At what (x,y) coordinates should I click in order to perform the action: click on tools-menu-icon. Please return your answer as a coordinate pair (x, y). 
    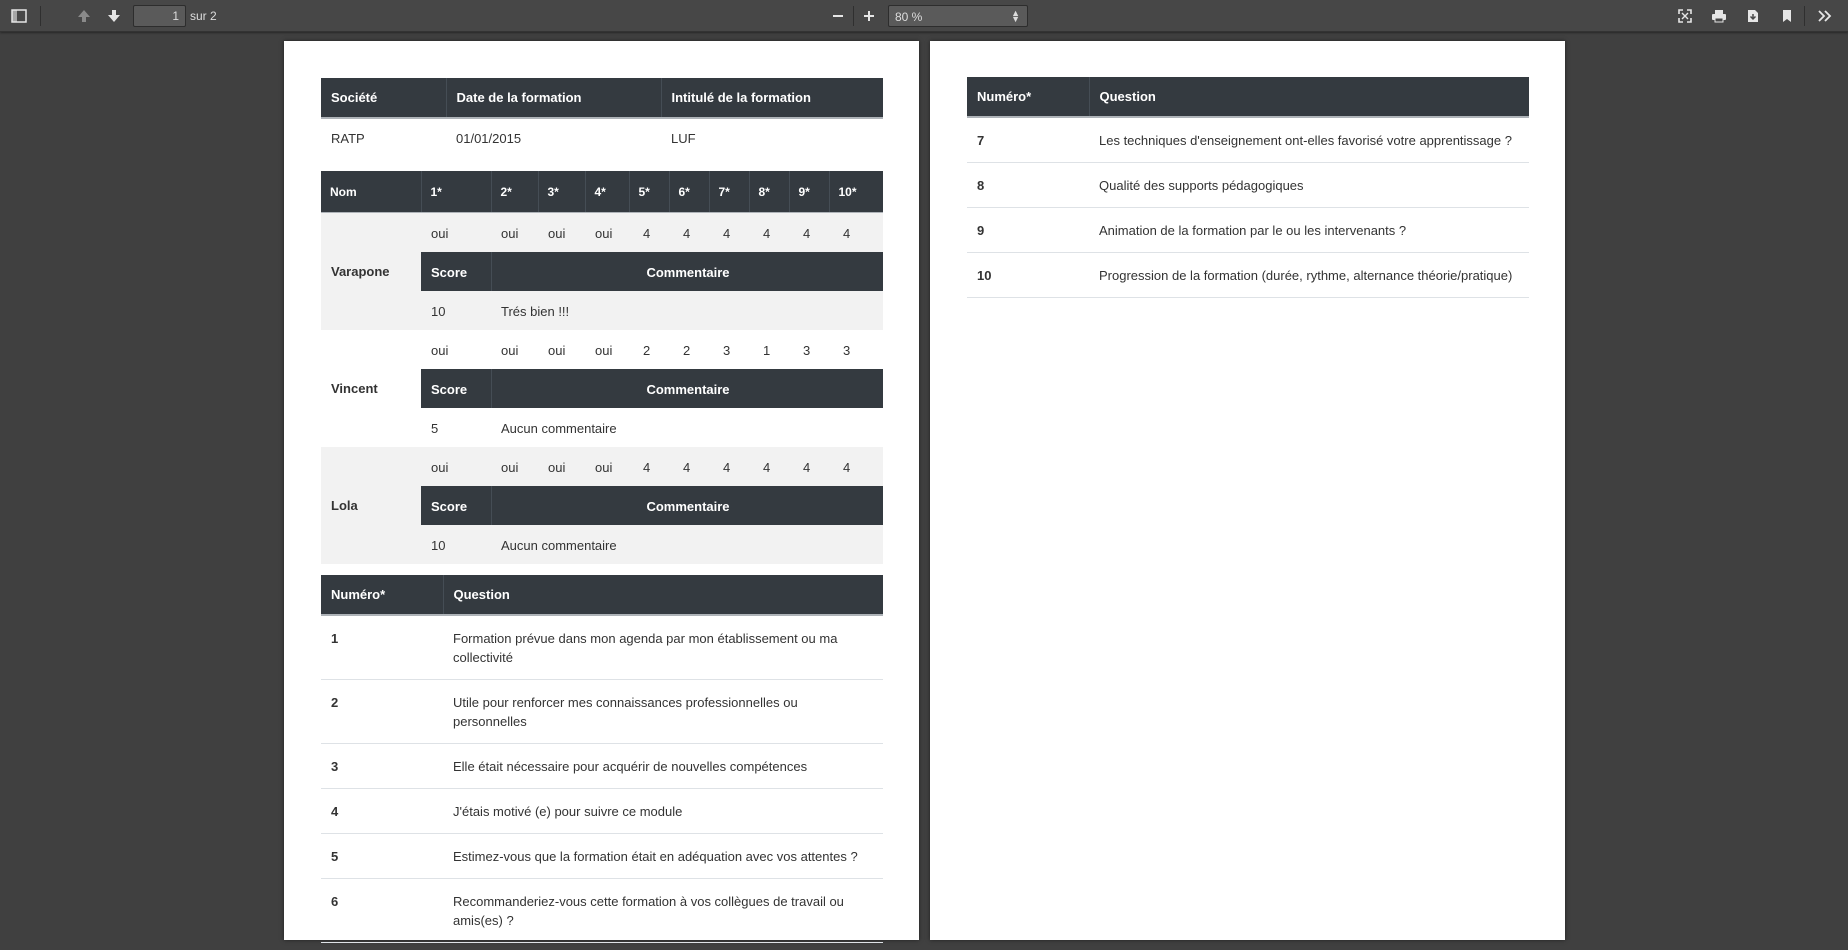
    Looking at the image, I should click on (1825, 16).